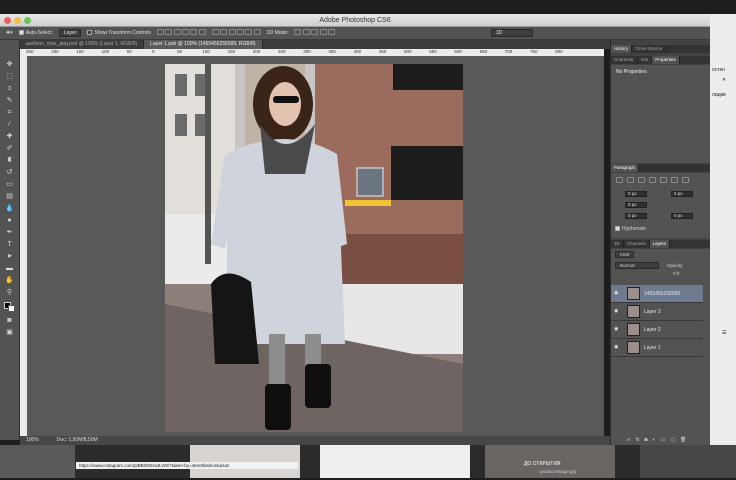 The image size is (736, 480). I want to click on fx-icon: fx, so click(638, 440).